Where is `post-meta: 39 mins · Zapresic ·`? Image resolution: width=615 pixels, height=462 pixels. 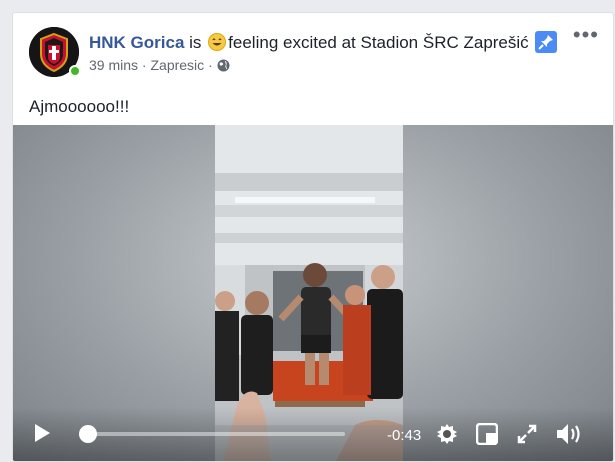 post-meta: 39 mins · Zapresic · is located at coordinates (159, 66).